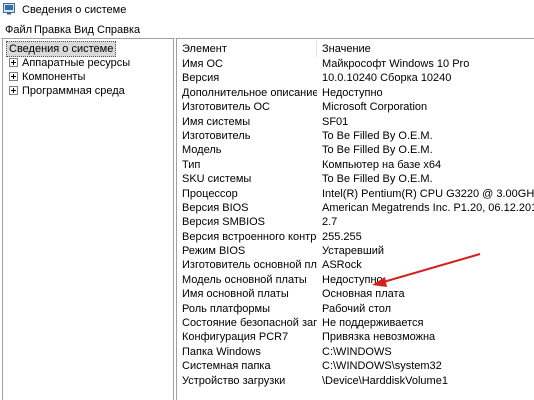 The width and height of the screenshot is (534, 400). I want to click on tree-item-label: Аппаратные ресурсы, so click(76, 63).